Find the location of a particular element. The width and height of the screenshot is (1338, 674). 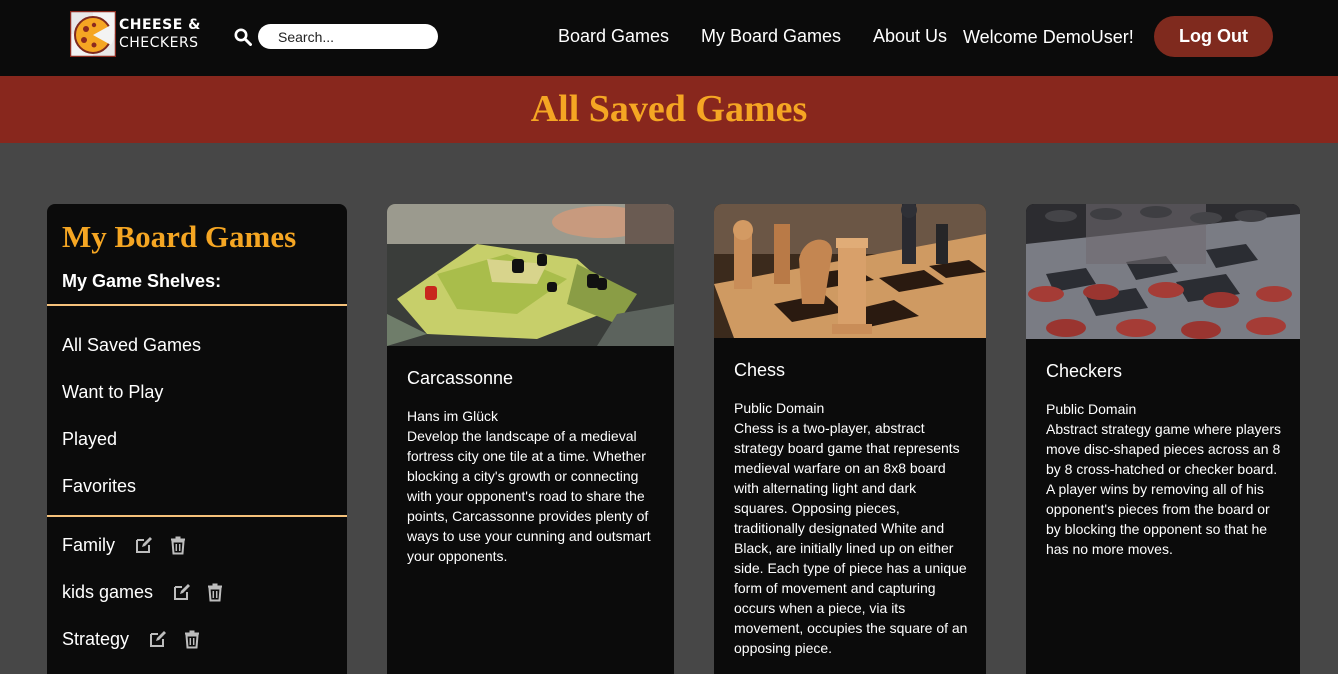

logo: CHEESE & CHECKERS is located at coordinates (140, 35).